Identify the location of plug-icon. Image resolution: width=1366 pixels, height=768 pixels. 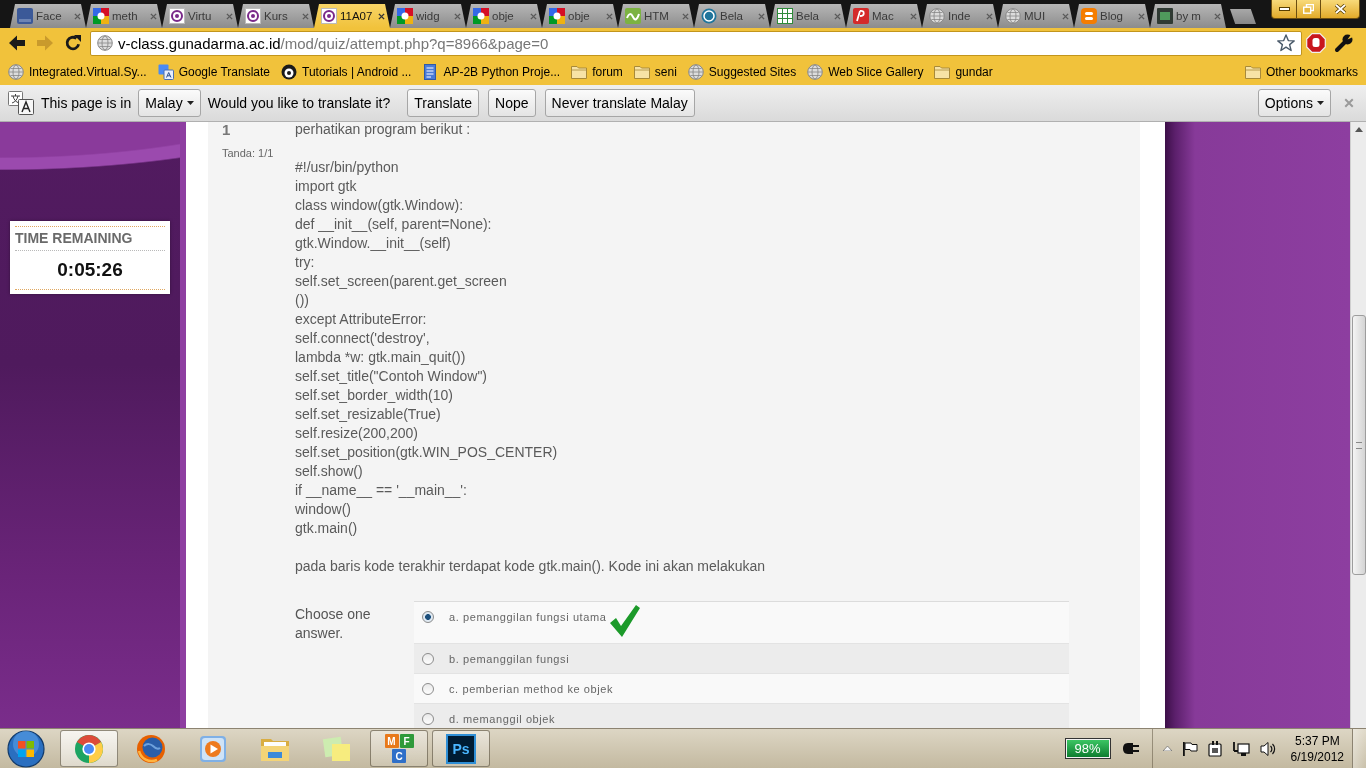
(1130, 748).